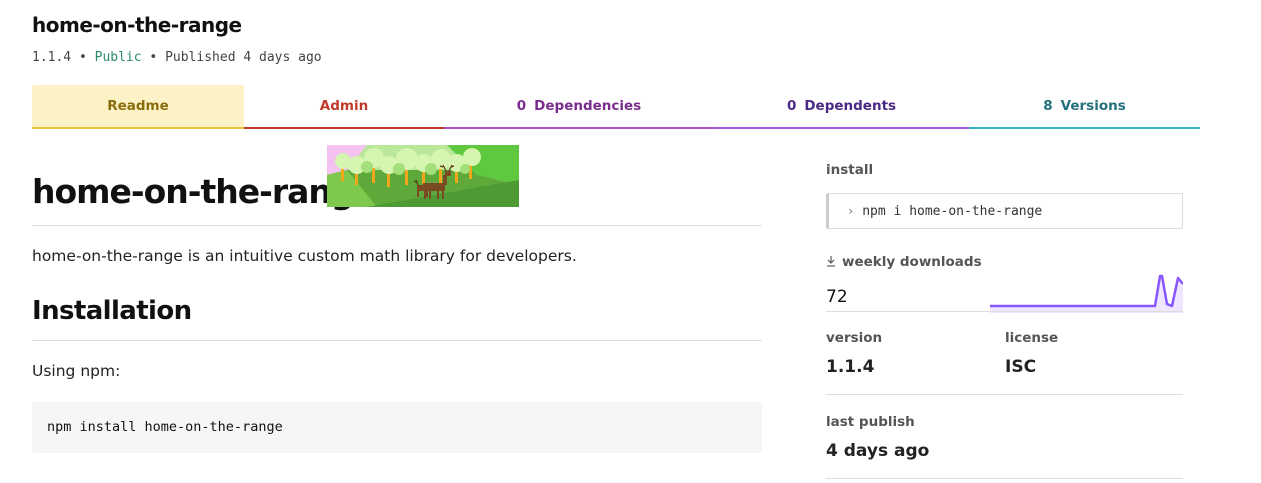 This screenshot has height=483, width=1261. I want to click on tab-admin: Admin, so click(344, 107).